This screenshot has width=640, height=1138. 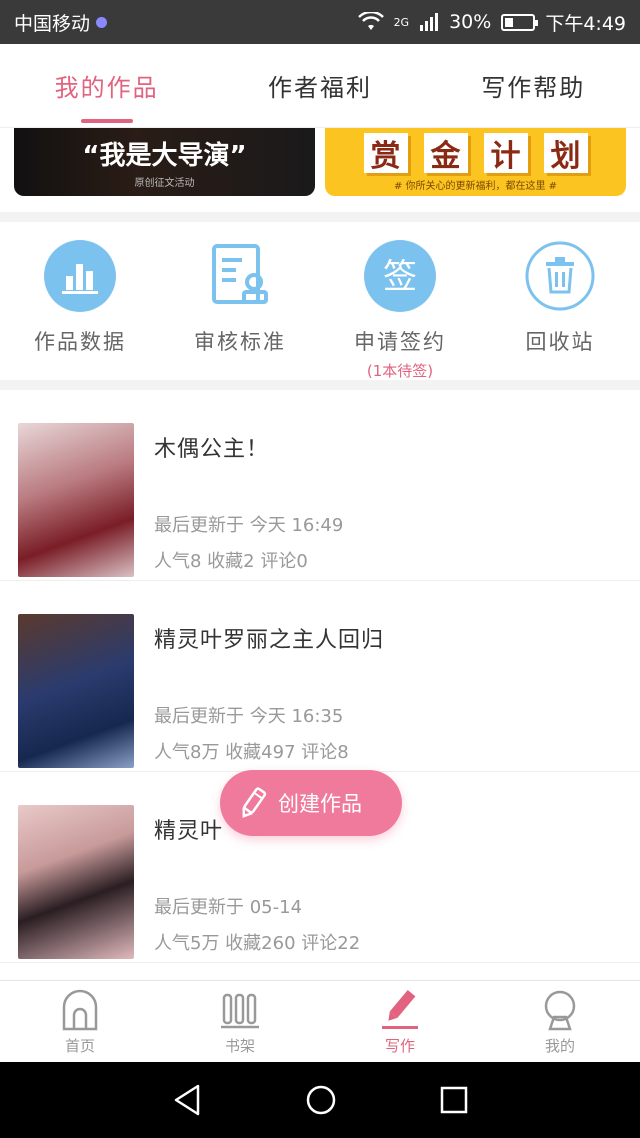 What do you see at coordinates (228, 907) in the screenshot?
I see `work-updated: 最后更新于 05-14` at bounding box center [228, 907].